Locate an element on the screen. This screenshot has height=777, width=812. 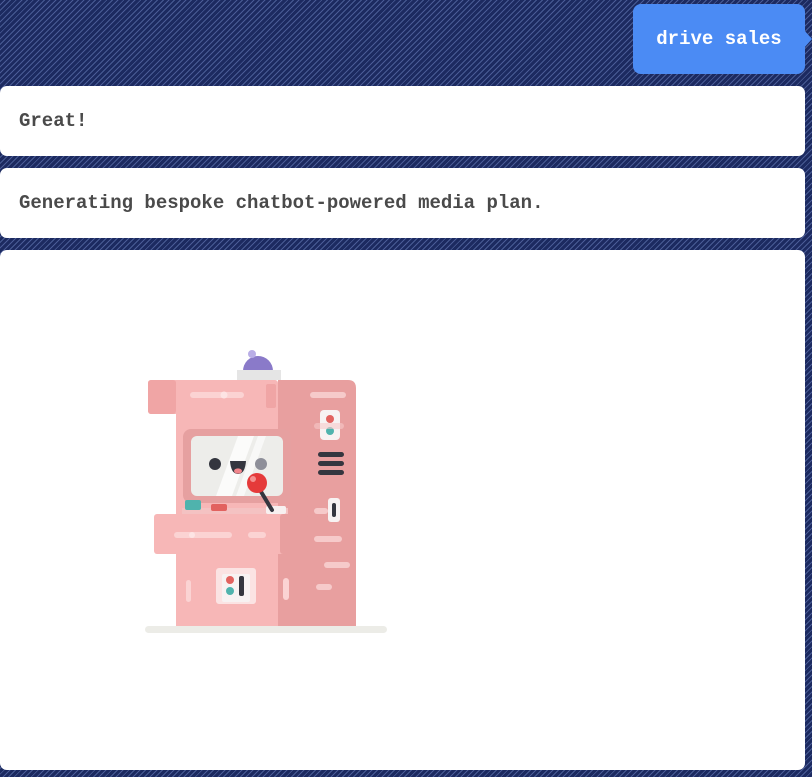
user-message-bubble: drive sales is located at coordinates (722, 39).